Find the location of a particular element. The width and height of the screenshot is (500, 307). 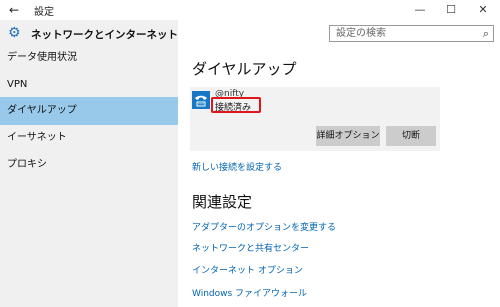

gear-icon: ⚙ is located at coordinates (14, 33).